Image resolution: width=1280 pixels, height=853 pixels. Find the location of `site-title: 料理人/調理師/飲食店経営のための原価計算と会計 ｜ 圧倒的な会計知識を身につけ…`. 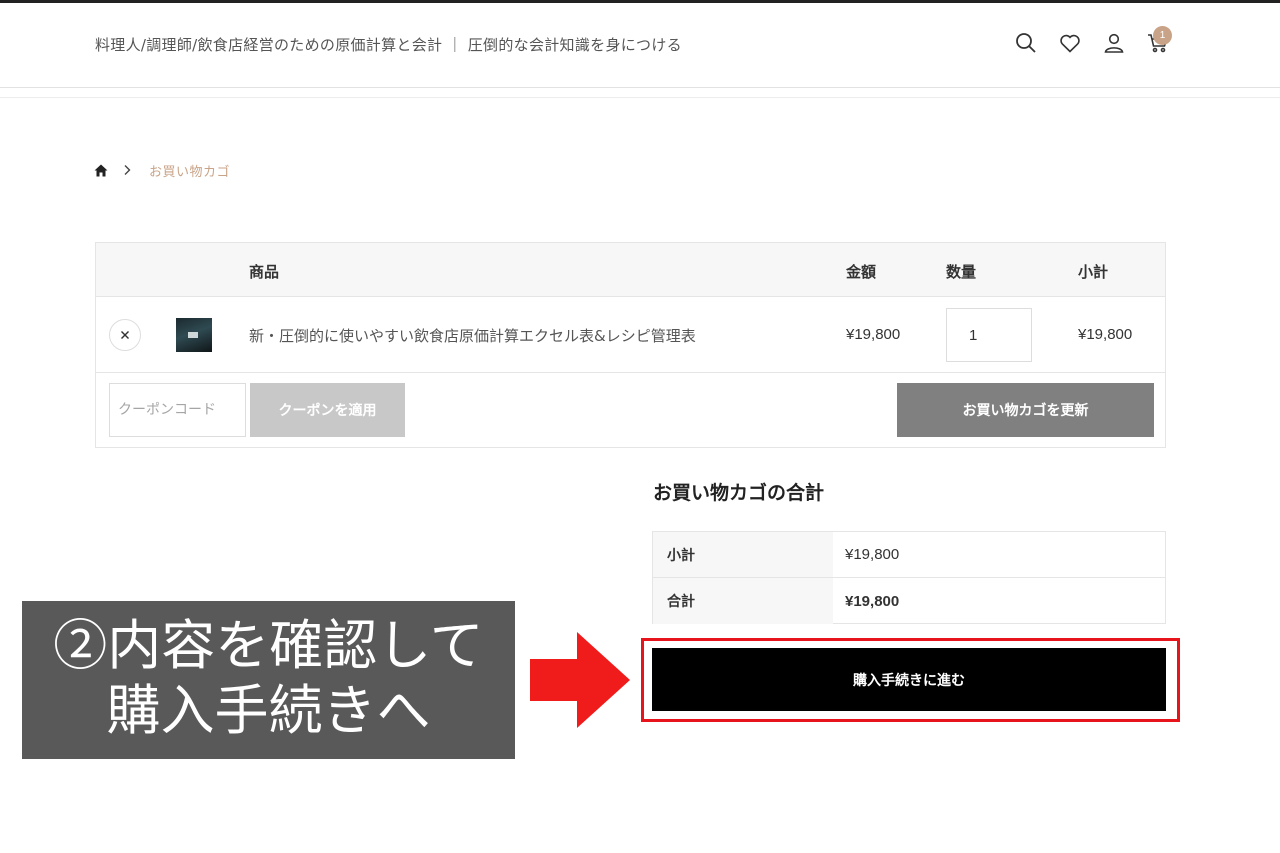

site-title: 料理人/調理師/飲食店経営のための原価計算と会計 ｜ 圧倒的な会計知識を身につけ… is located at coordinates (388, 44).